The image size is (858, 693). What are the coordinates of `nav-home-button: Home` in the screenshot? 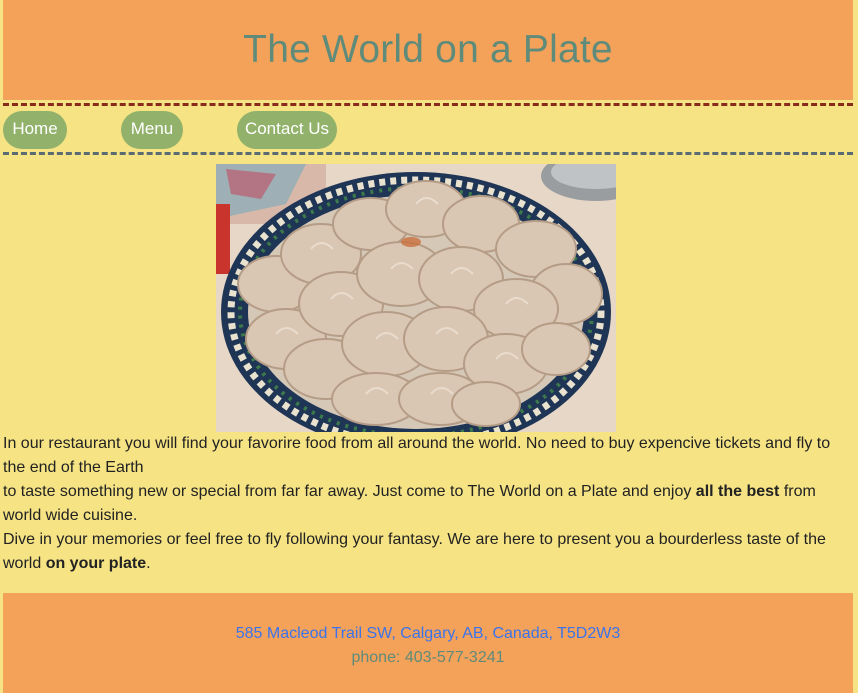 It's located at (35, 130).